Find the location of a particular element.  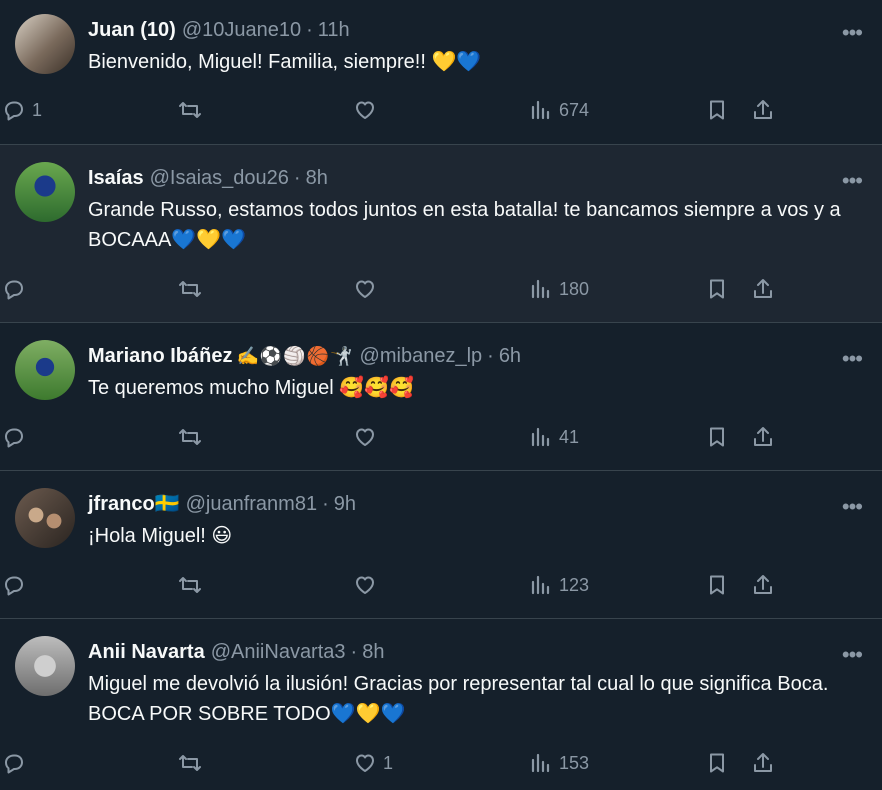

display-name: jfranco🇸🇪 is located at coordinates (134, 504).